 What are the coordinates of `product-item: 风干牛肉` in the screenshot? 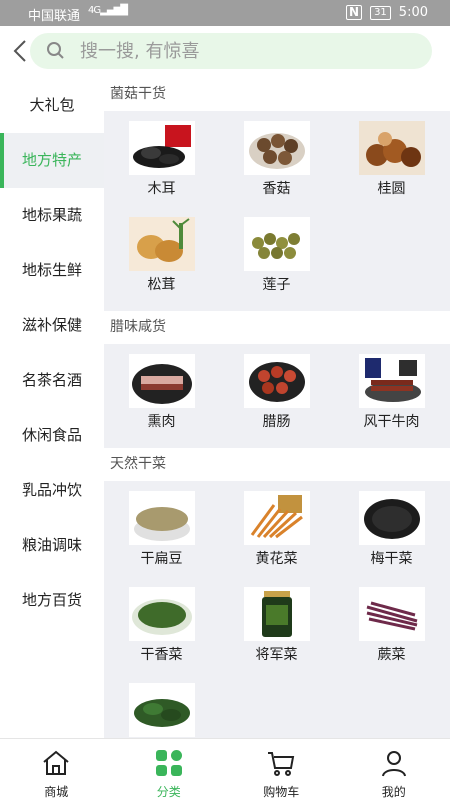 It's located at (391, 400).